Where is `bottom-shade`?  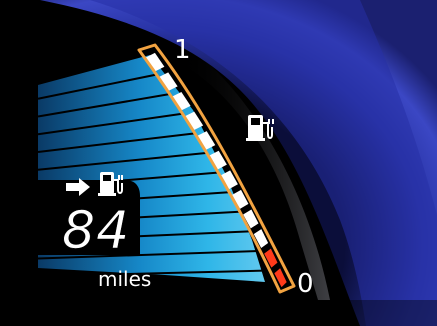
bottom-shade is located at coordinates (218, 313).